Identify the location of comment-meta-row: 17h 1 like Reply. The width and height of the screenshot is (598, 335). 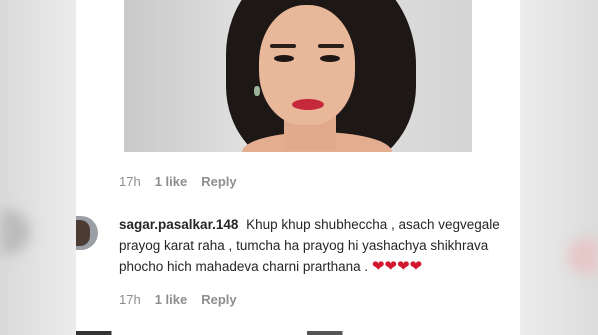
(178, 299).